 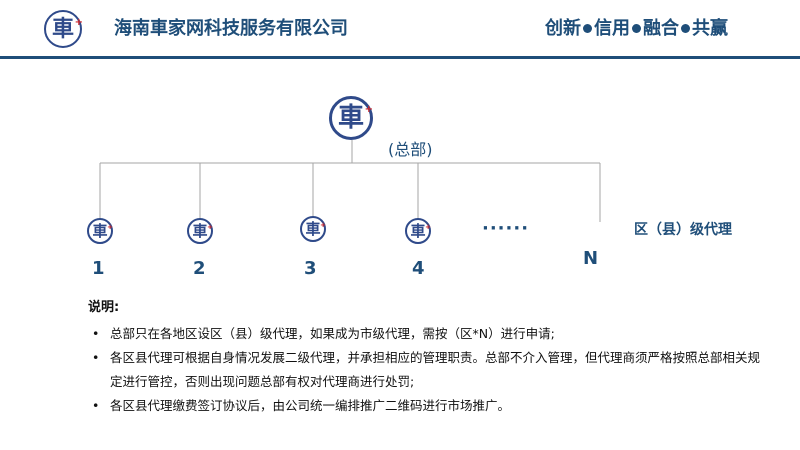 What do you see at coordinates (428, 406) in the screenshot?
I see `note-item: 各区县代理缴费签订协议后，由公司统一编排推广二维码进行市场推广。` at bounding box center [428, 406].